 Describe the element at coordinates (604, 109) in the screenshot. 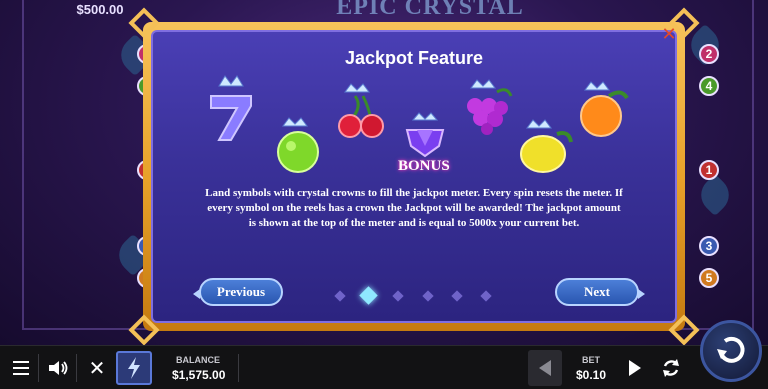

I see `orange-symbol-icon` at that location.